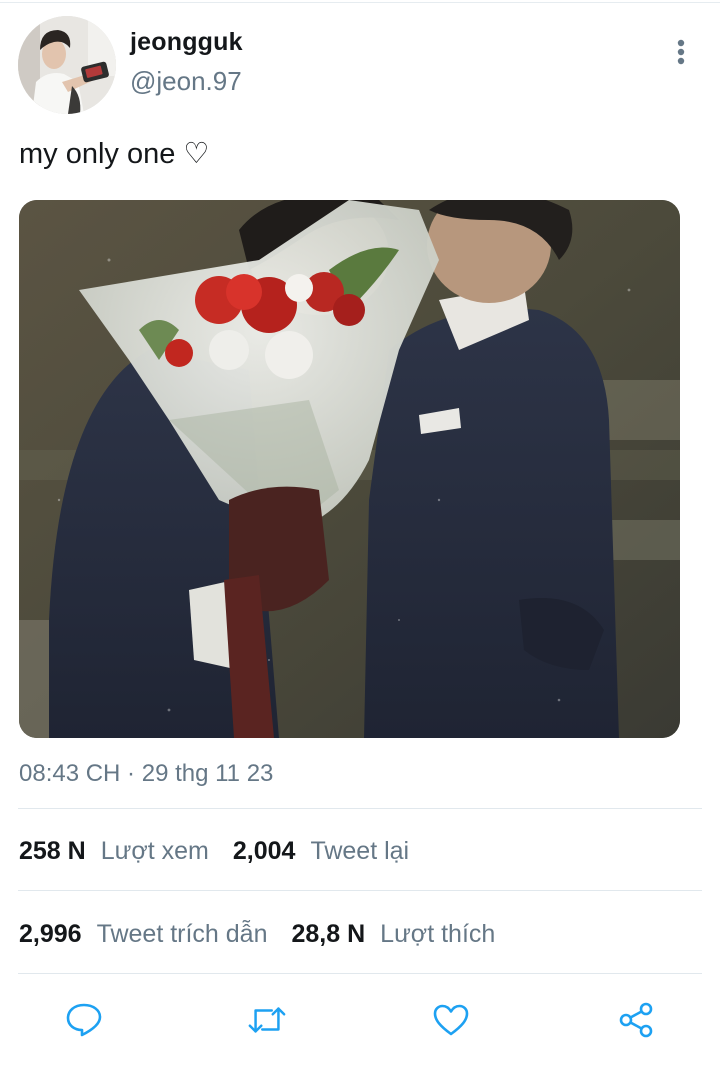  Describe the element at coordinates (360, 1020) in the screenshot. I see `tweet-actions-bar` at that location.